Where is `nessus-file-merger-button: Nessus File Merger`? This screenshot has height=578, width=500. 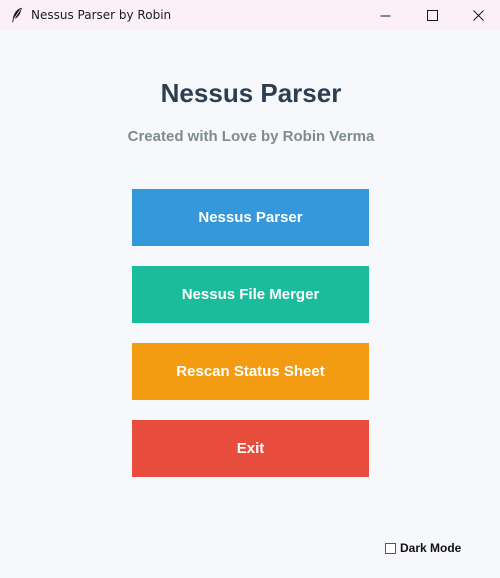
nessus-file-merger-button: Nessus File Merger is located at coordinates (250, 294).